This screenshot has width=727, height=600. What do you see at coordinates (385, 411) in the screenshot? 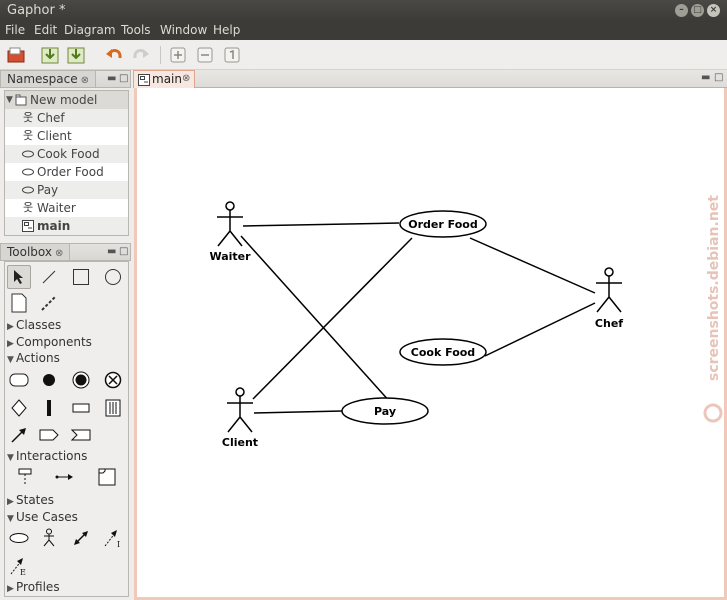
I see `usecase-pay: Pay` at bounding box center [385, 411].